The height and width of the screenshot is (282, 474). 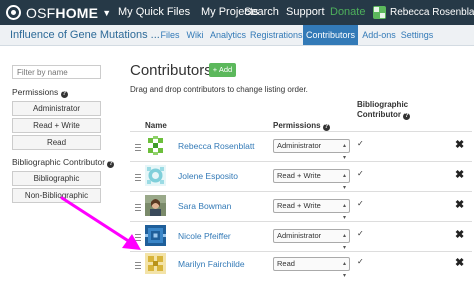 What do you see at coordinates (170, 35) in the screenshot?
I see `tab-files: Files` at bounding box center [170, 35].